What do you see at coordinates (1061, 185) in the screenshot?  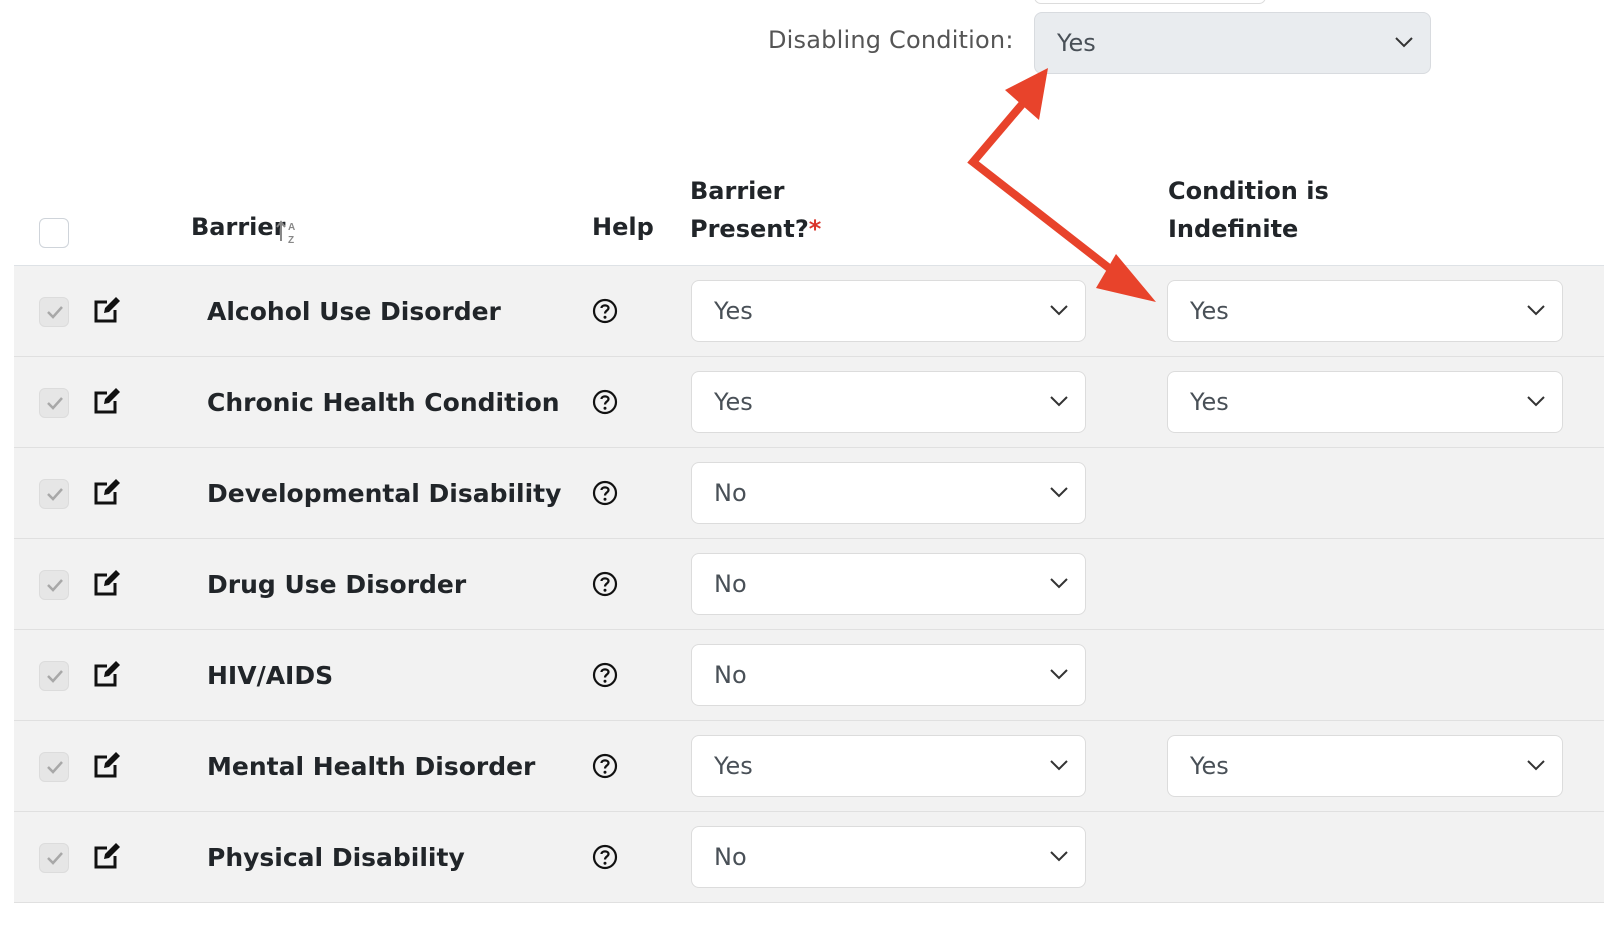 I see `annotation-arrow` at bounding box center [1061, 185].